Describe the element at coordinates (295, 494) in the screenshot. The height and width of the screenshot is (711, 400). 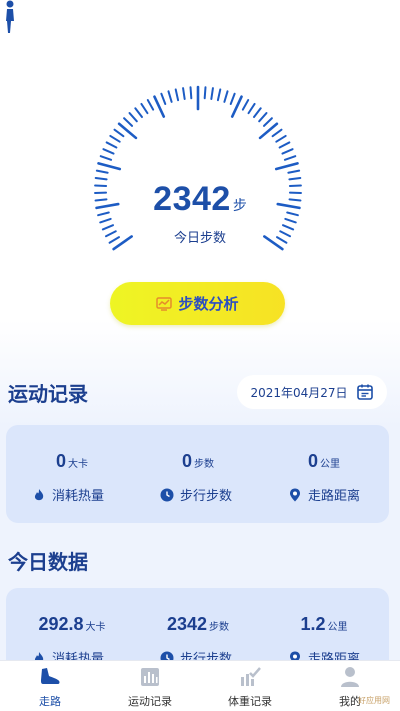
I see `location-pin-icon` at that location.